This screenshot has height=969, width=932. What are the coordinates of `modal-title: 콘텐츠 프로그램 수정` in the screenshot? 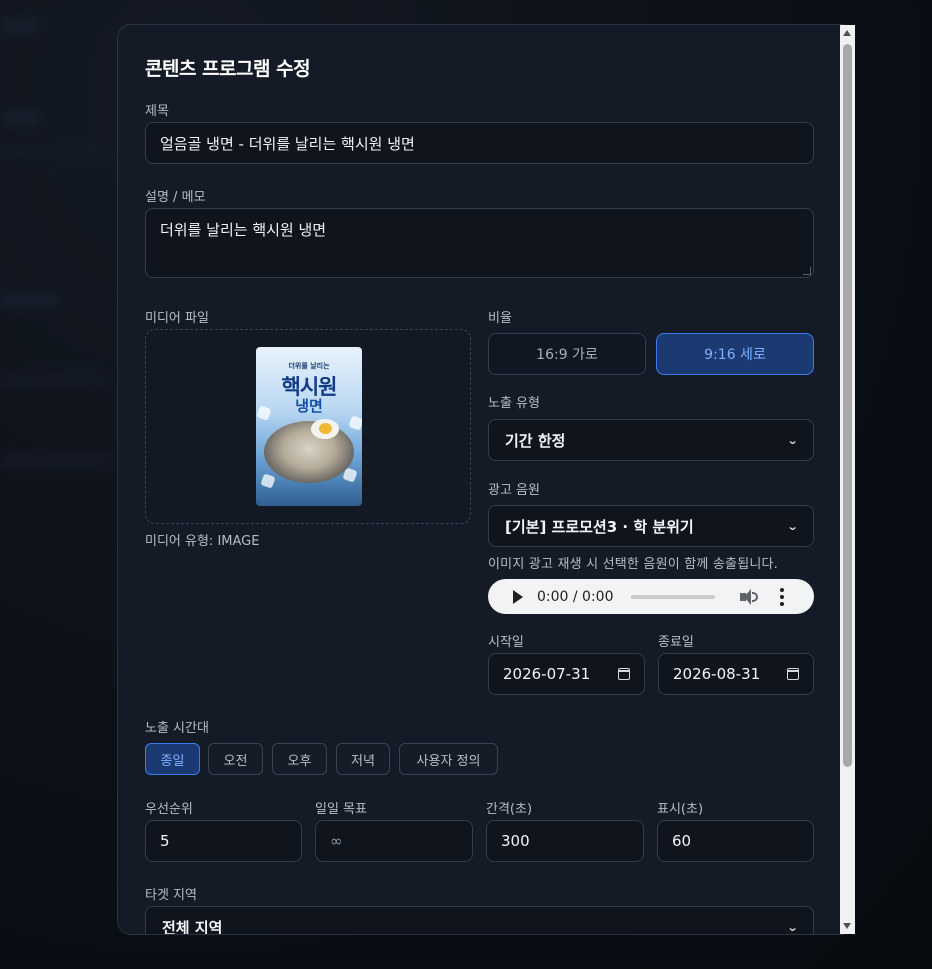 It's located at (228, 69).